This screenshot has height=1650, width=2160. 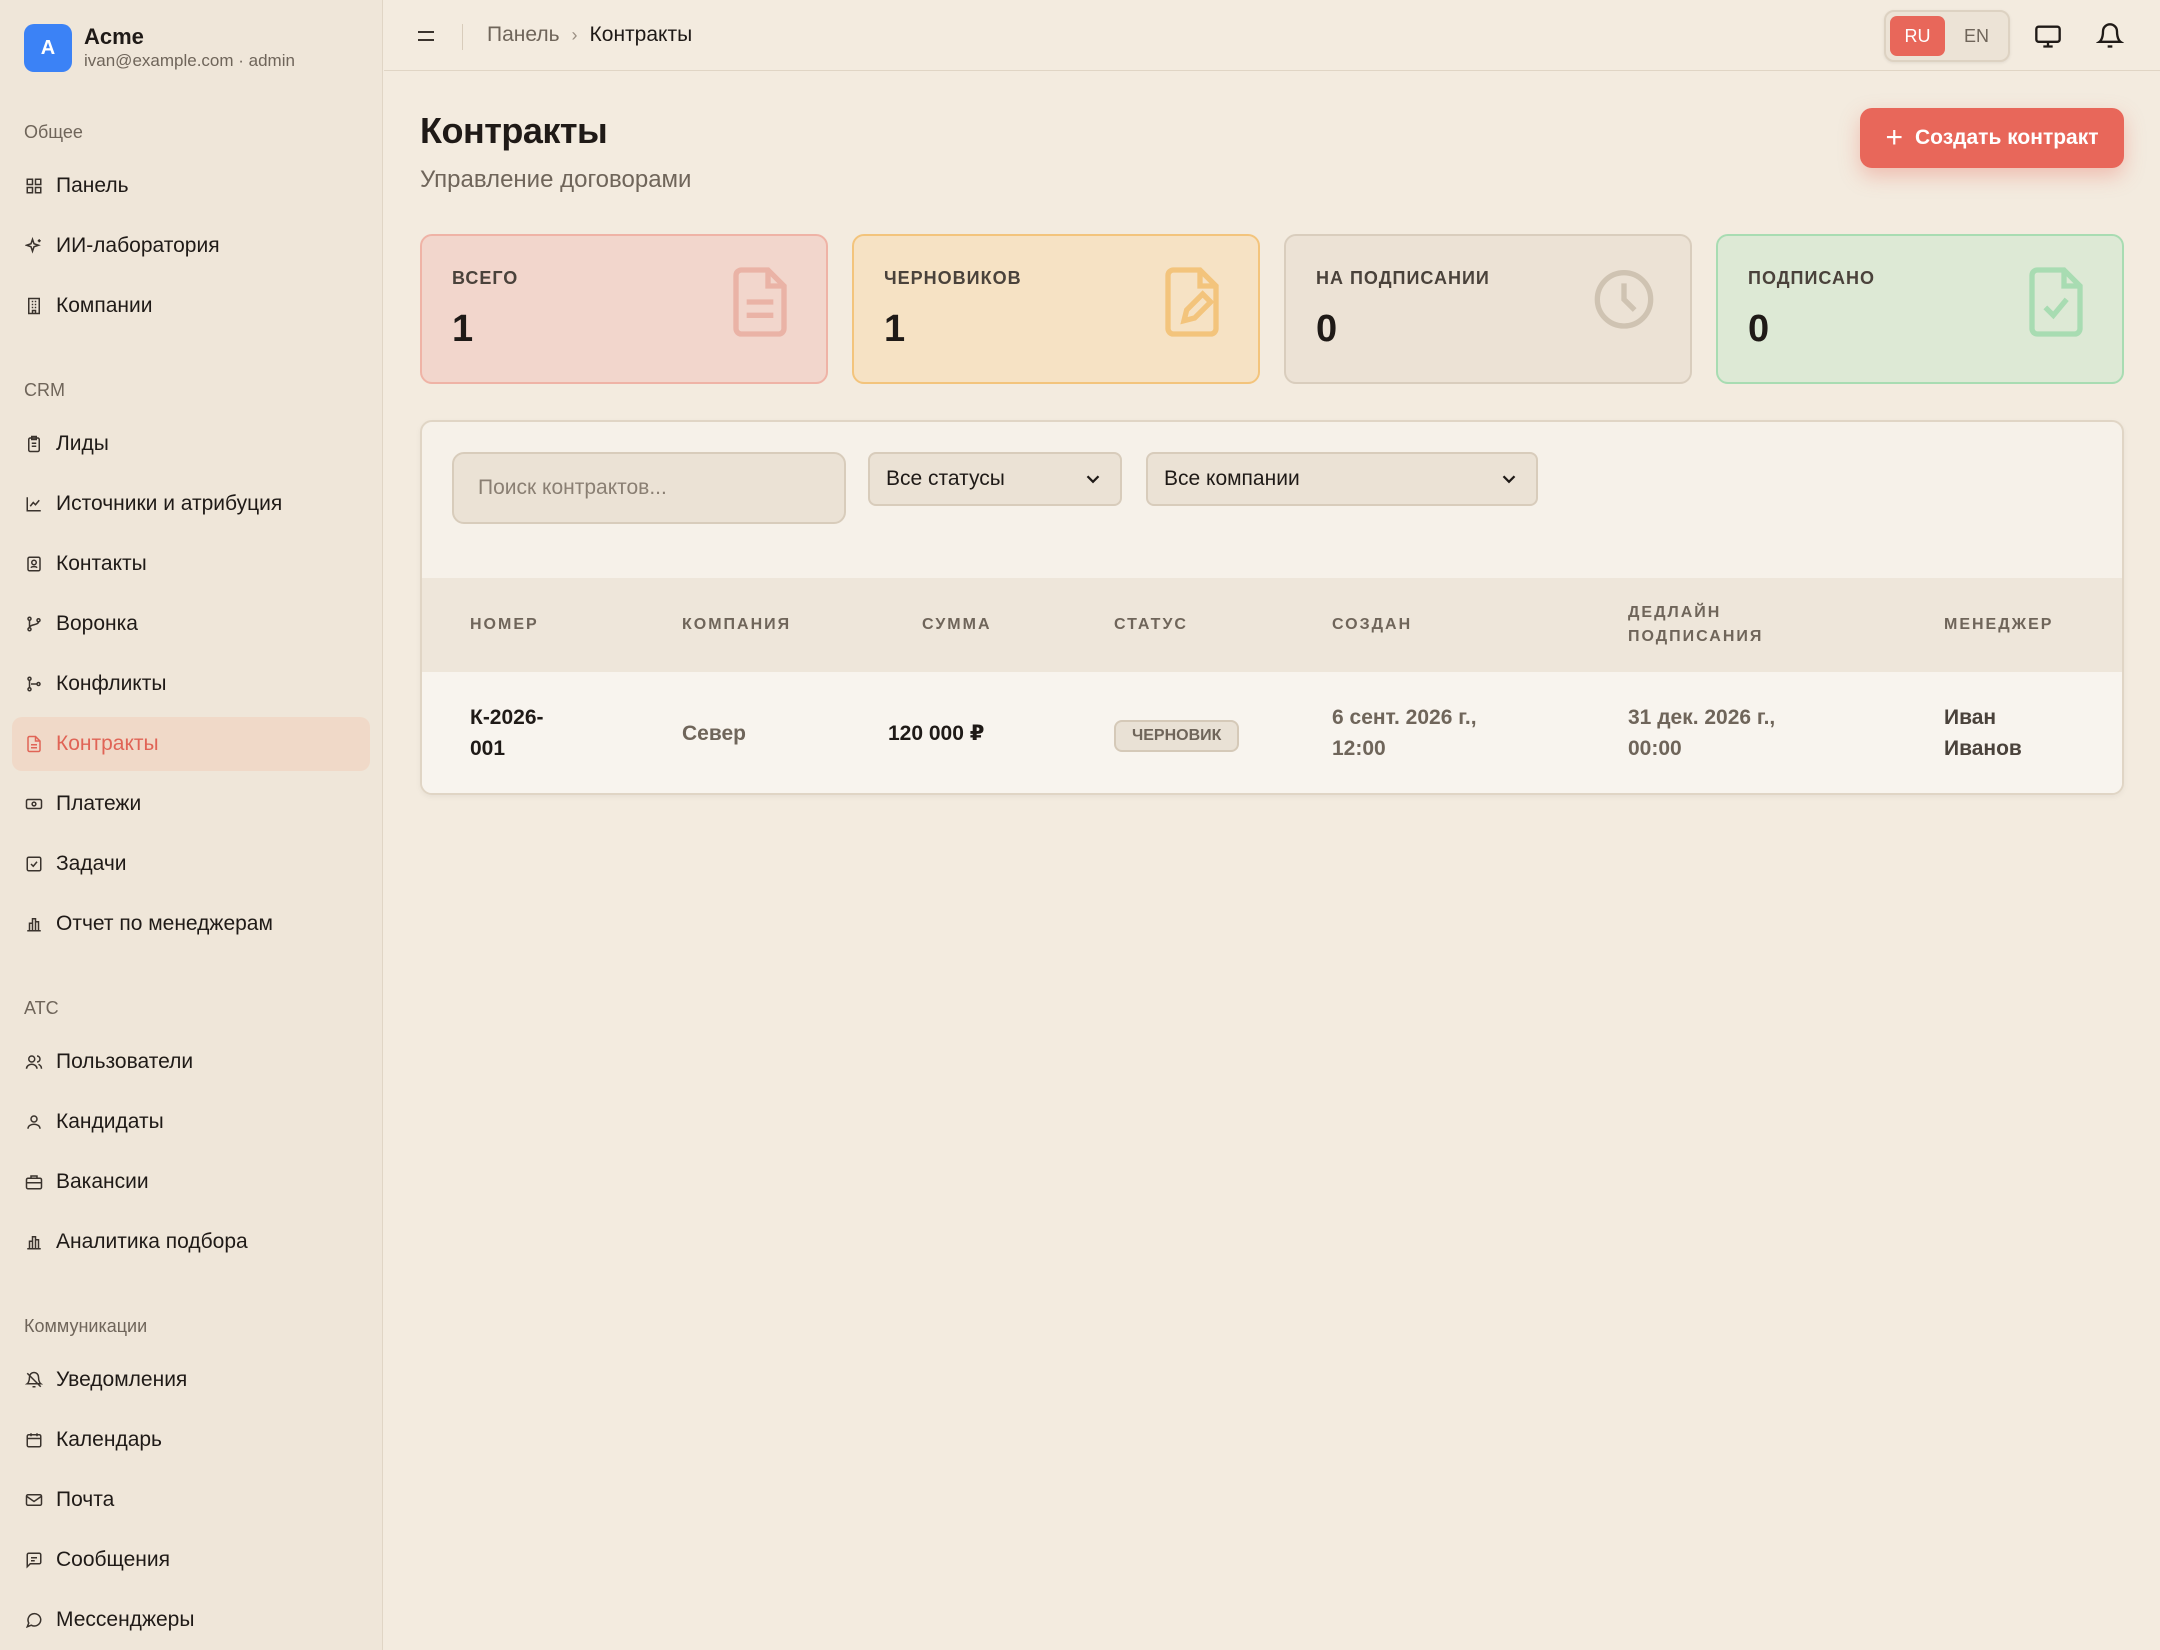 What do you see at coordinates (53, 132) in the screenshot?
I see `section-title-general: Общее` at bounding box center [53, 132].